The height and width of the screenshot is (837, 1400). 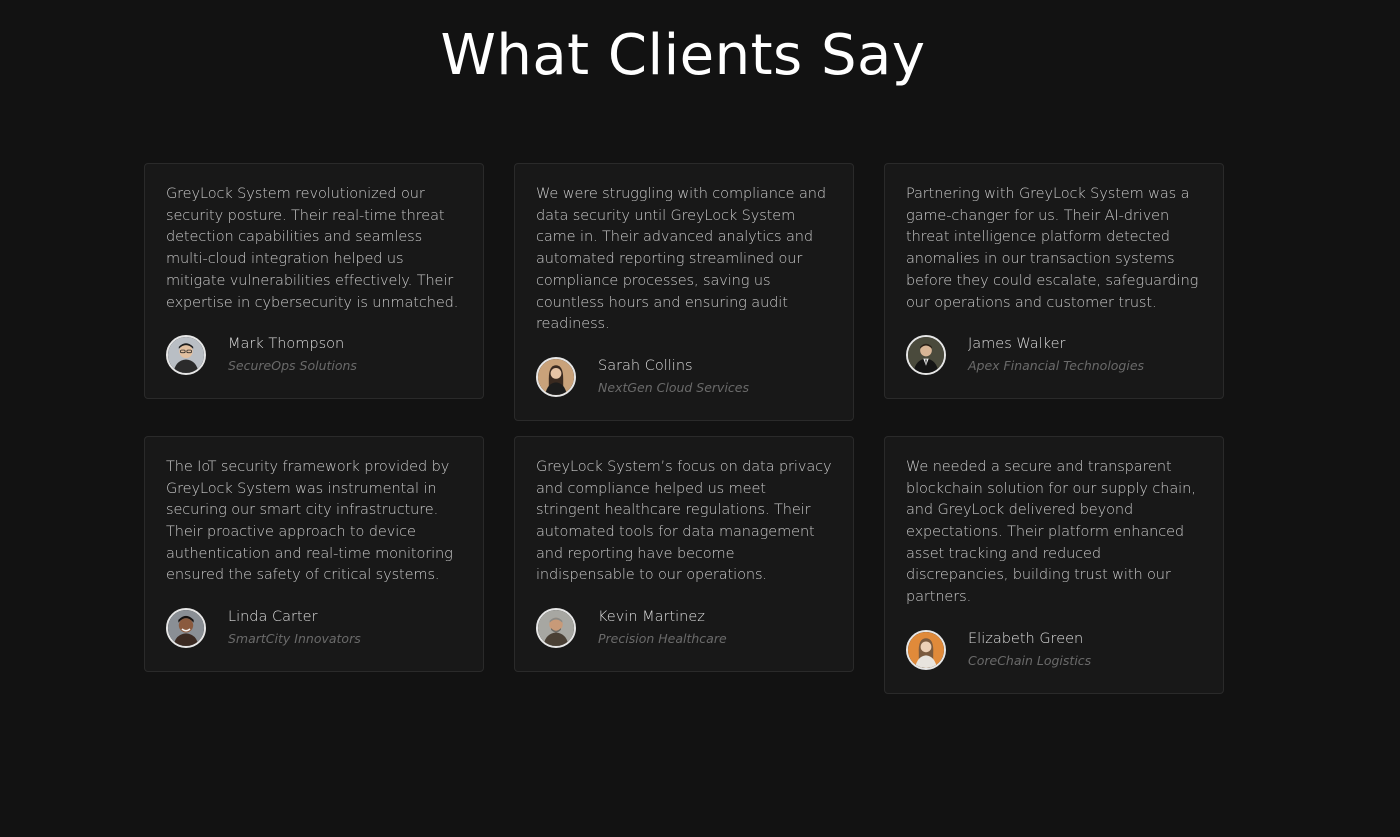 I want to click on author-name: James Walker, so click(x=1017, y=344).